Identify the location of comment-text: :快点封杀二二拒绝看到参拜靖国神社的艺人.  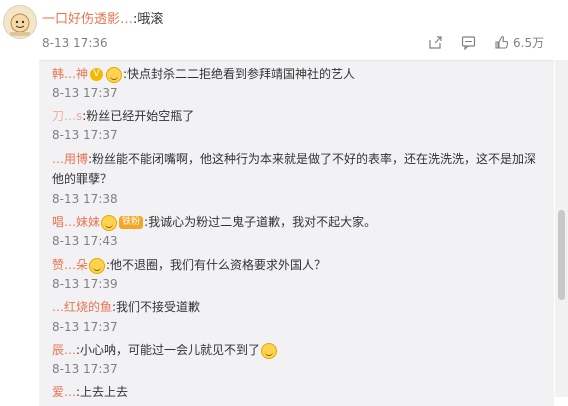
(239, 74).